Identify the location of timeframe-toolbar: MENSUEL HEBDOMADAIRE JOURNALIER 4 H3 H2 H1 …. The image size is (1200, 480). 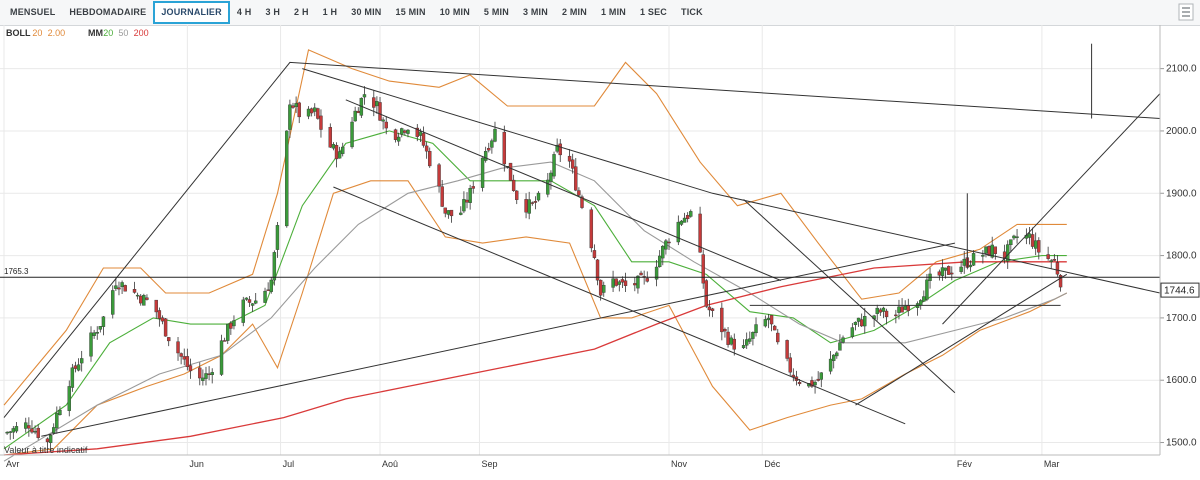
(600, 13).